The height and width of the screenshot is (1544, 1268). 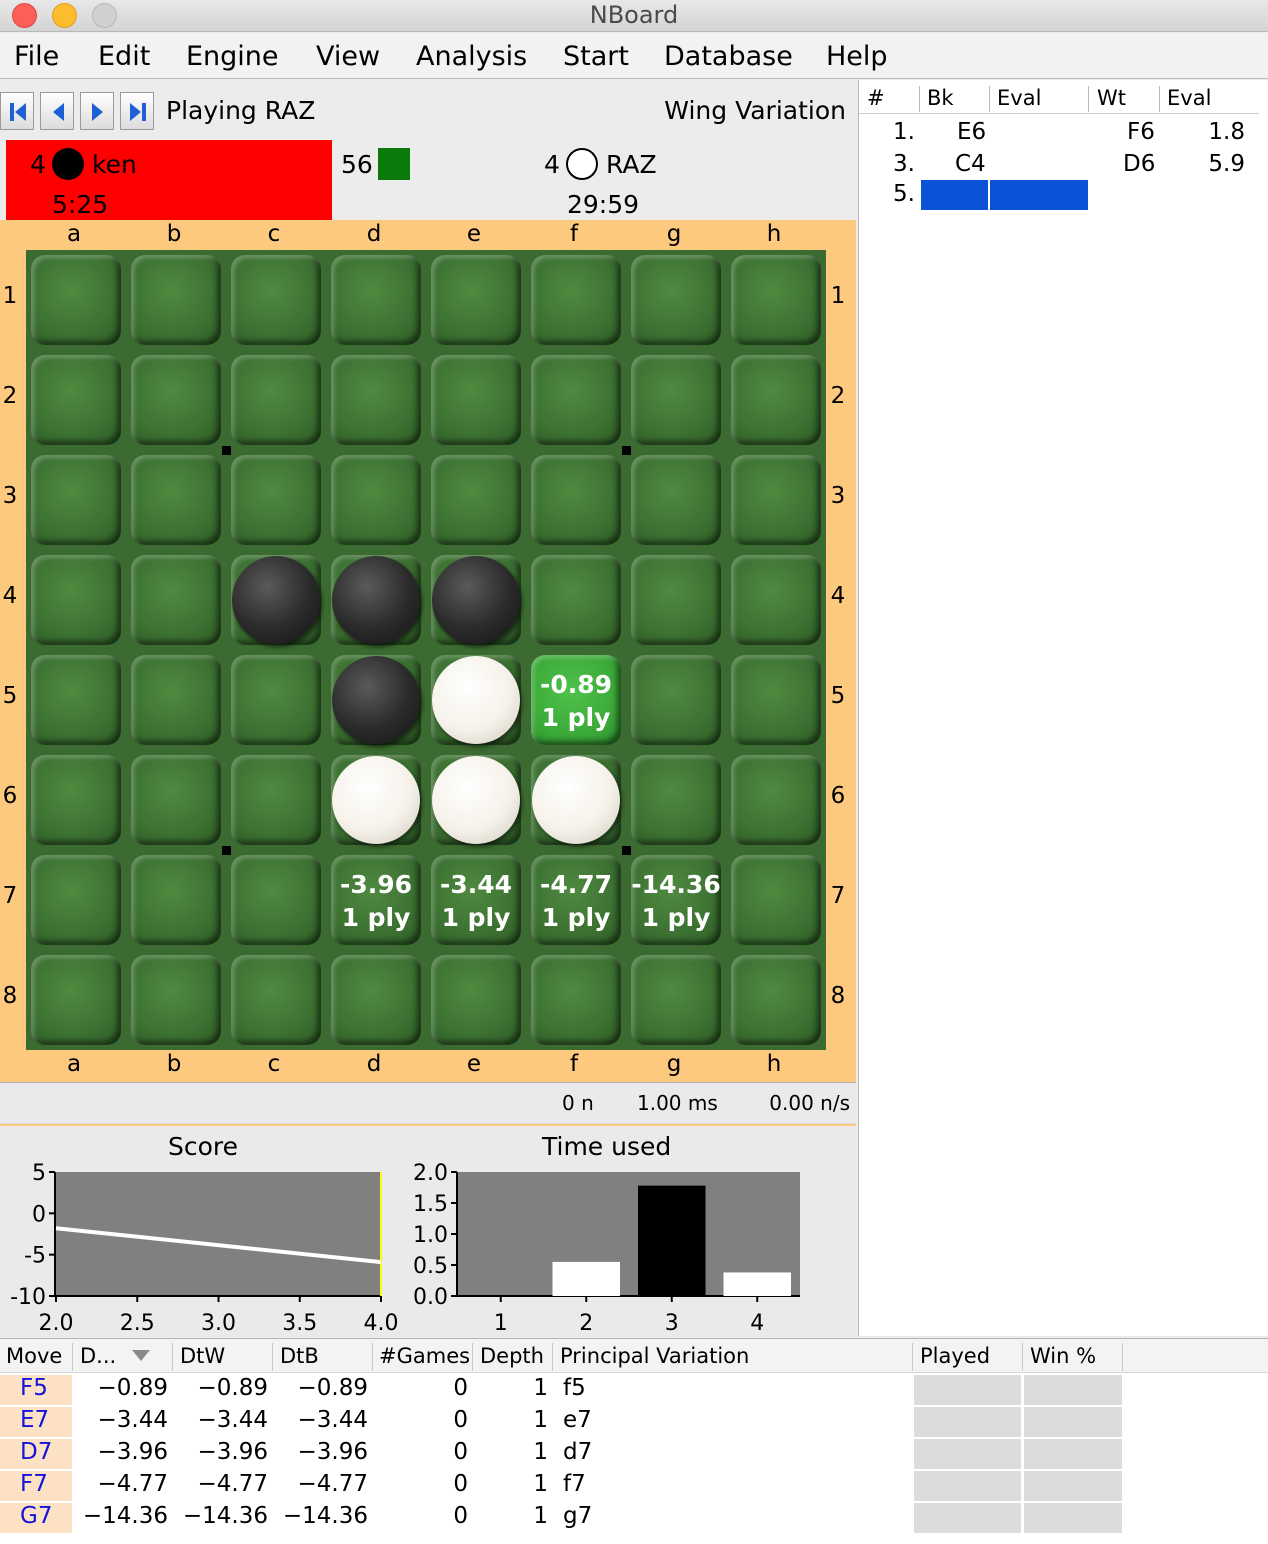 What do you see at coordinates (576, 800) in the screenshot?
I see `square-f6` at bounding box center [576, 800].